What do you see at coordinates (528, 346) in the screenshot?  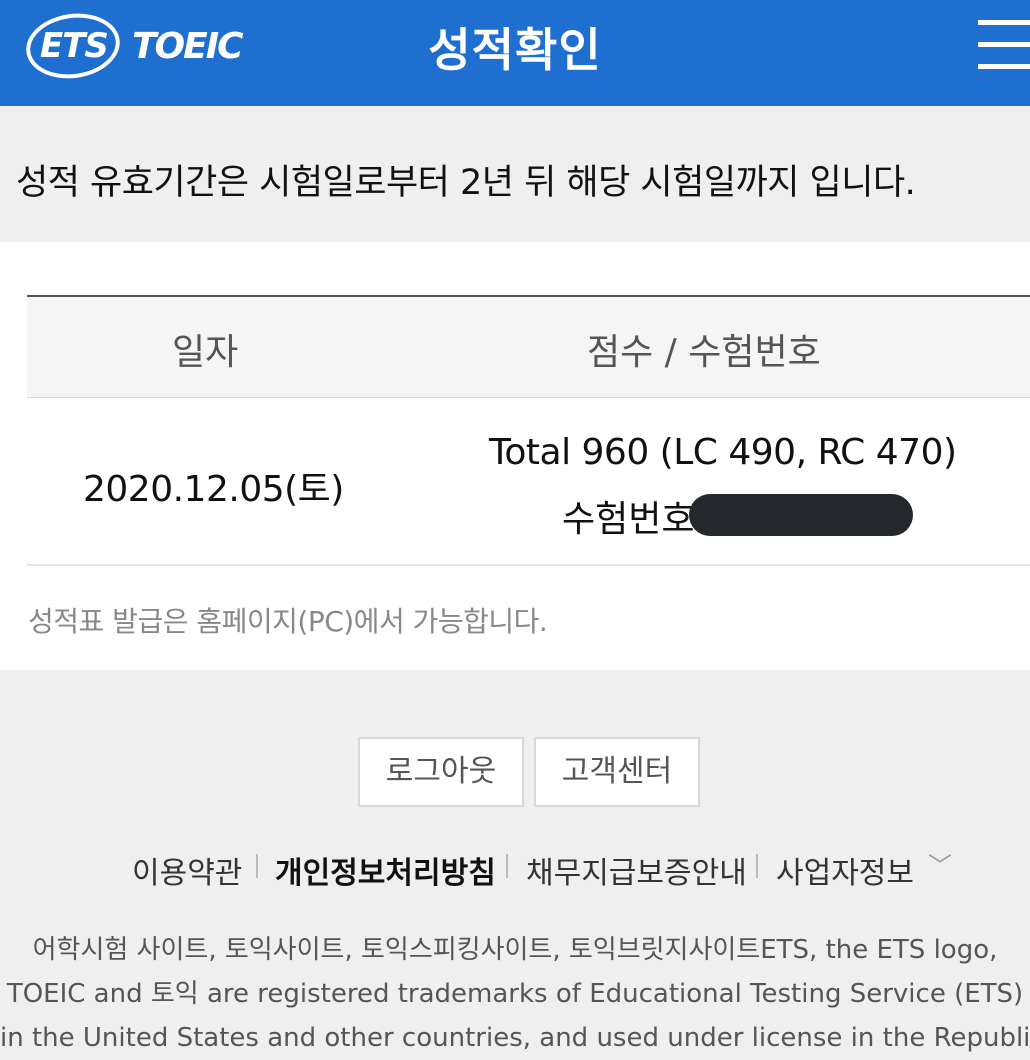 I see `table-header: 일자 점수 / 수험번호` at bounding box center [528, 346].